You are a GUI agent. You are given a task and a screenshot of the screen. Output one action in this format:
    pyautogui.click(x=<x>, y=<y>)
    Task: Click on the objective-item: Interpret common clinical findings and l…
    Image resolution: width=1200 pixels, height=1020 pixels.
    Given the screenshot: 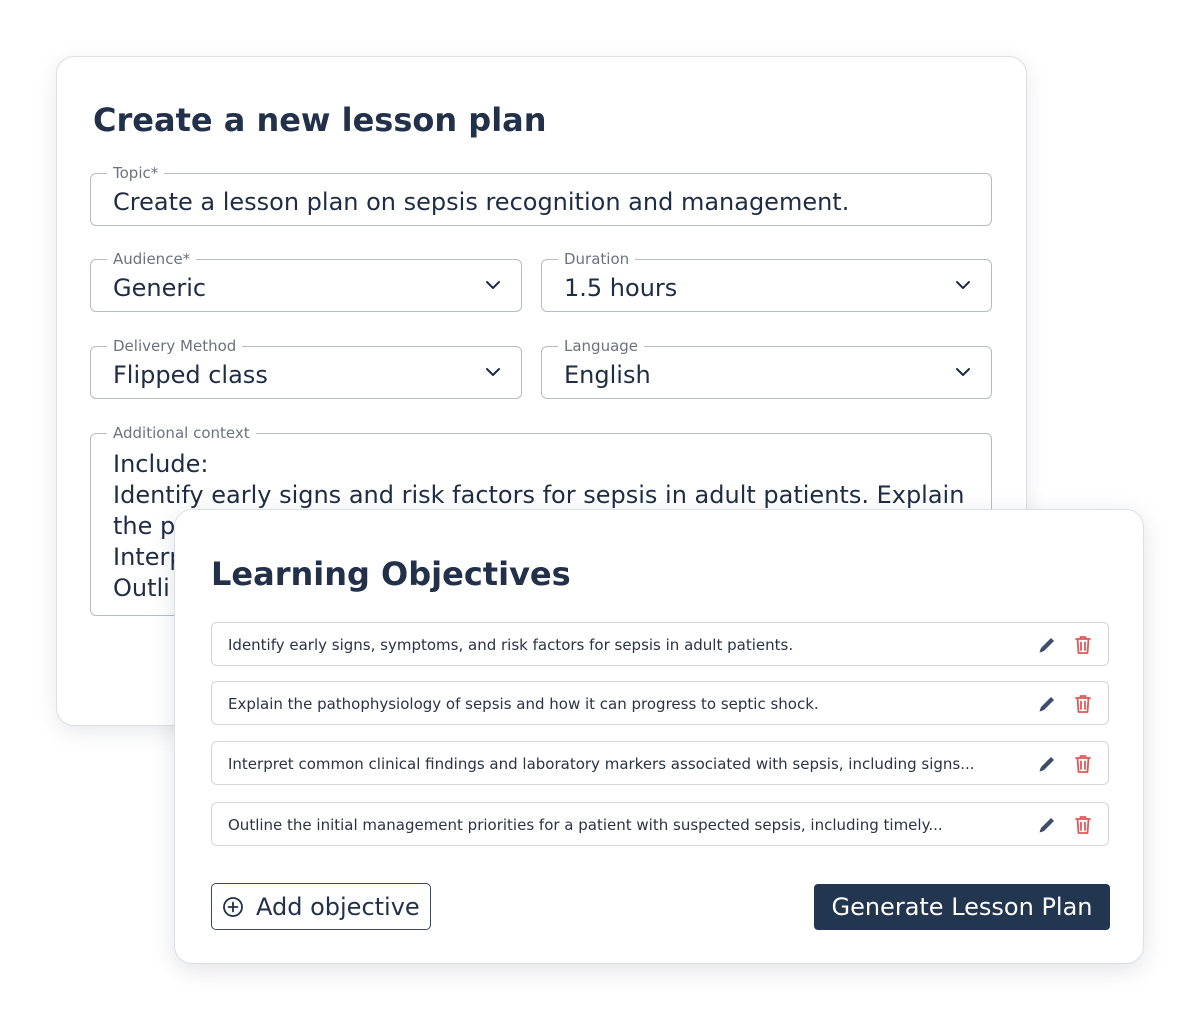 What is the action you would take?
    pyautogui.click(x=660, y=763)
    